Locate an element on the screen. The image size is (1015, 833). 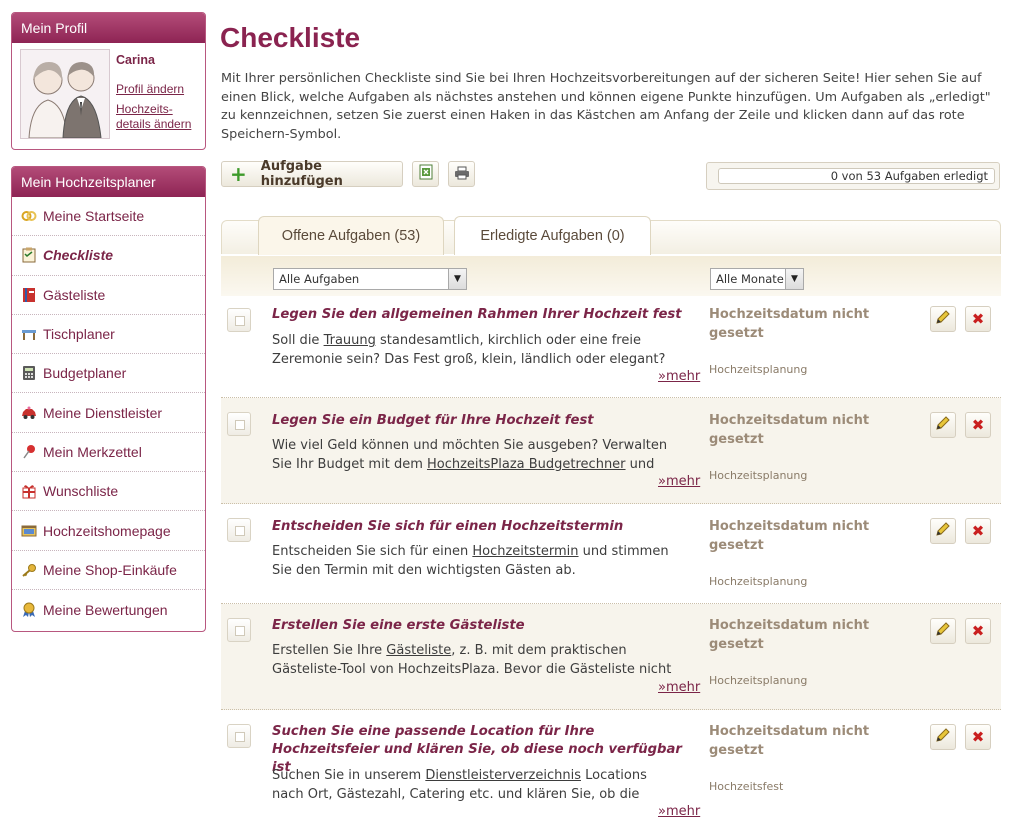
sidebar-item-label: Meine Startseite is located at coordinates (94, 216).